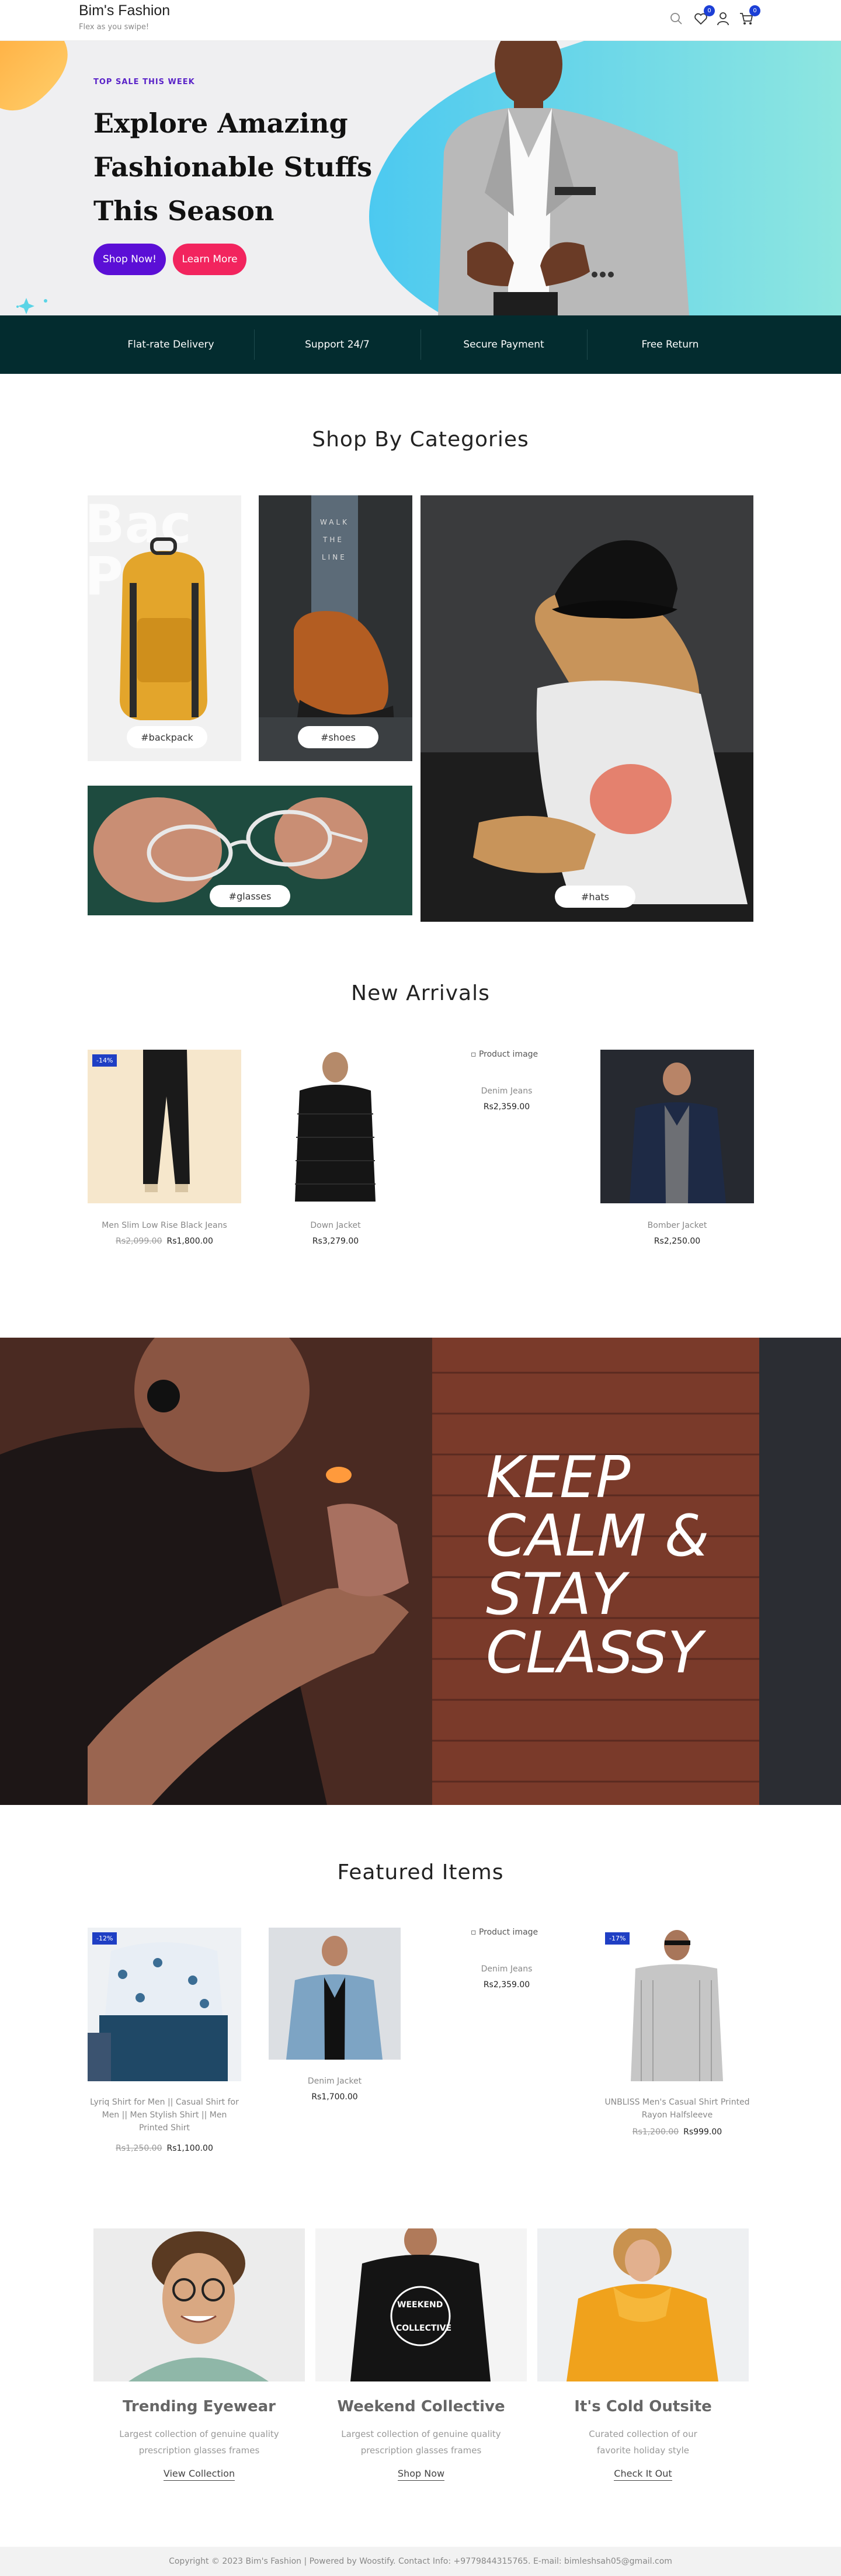 Image resolution: width=841 pixels, height=2576 pixels. Describe the element at coordinates (199, 2406) in the screenshot. I see `collection-title: Trending Eyewear` at that location.